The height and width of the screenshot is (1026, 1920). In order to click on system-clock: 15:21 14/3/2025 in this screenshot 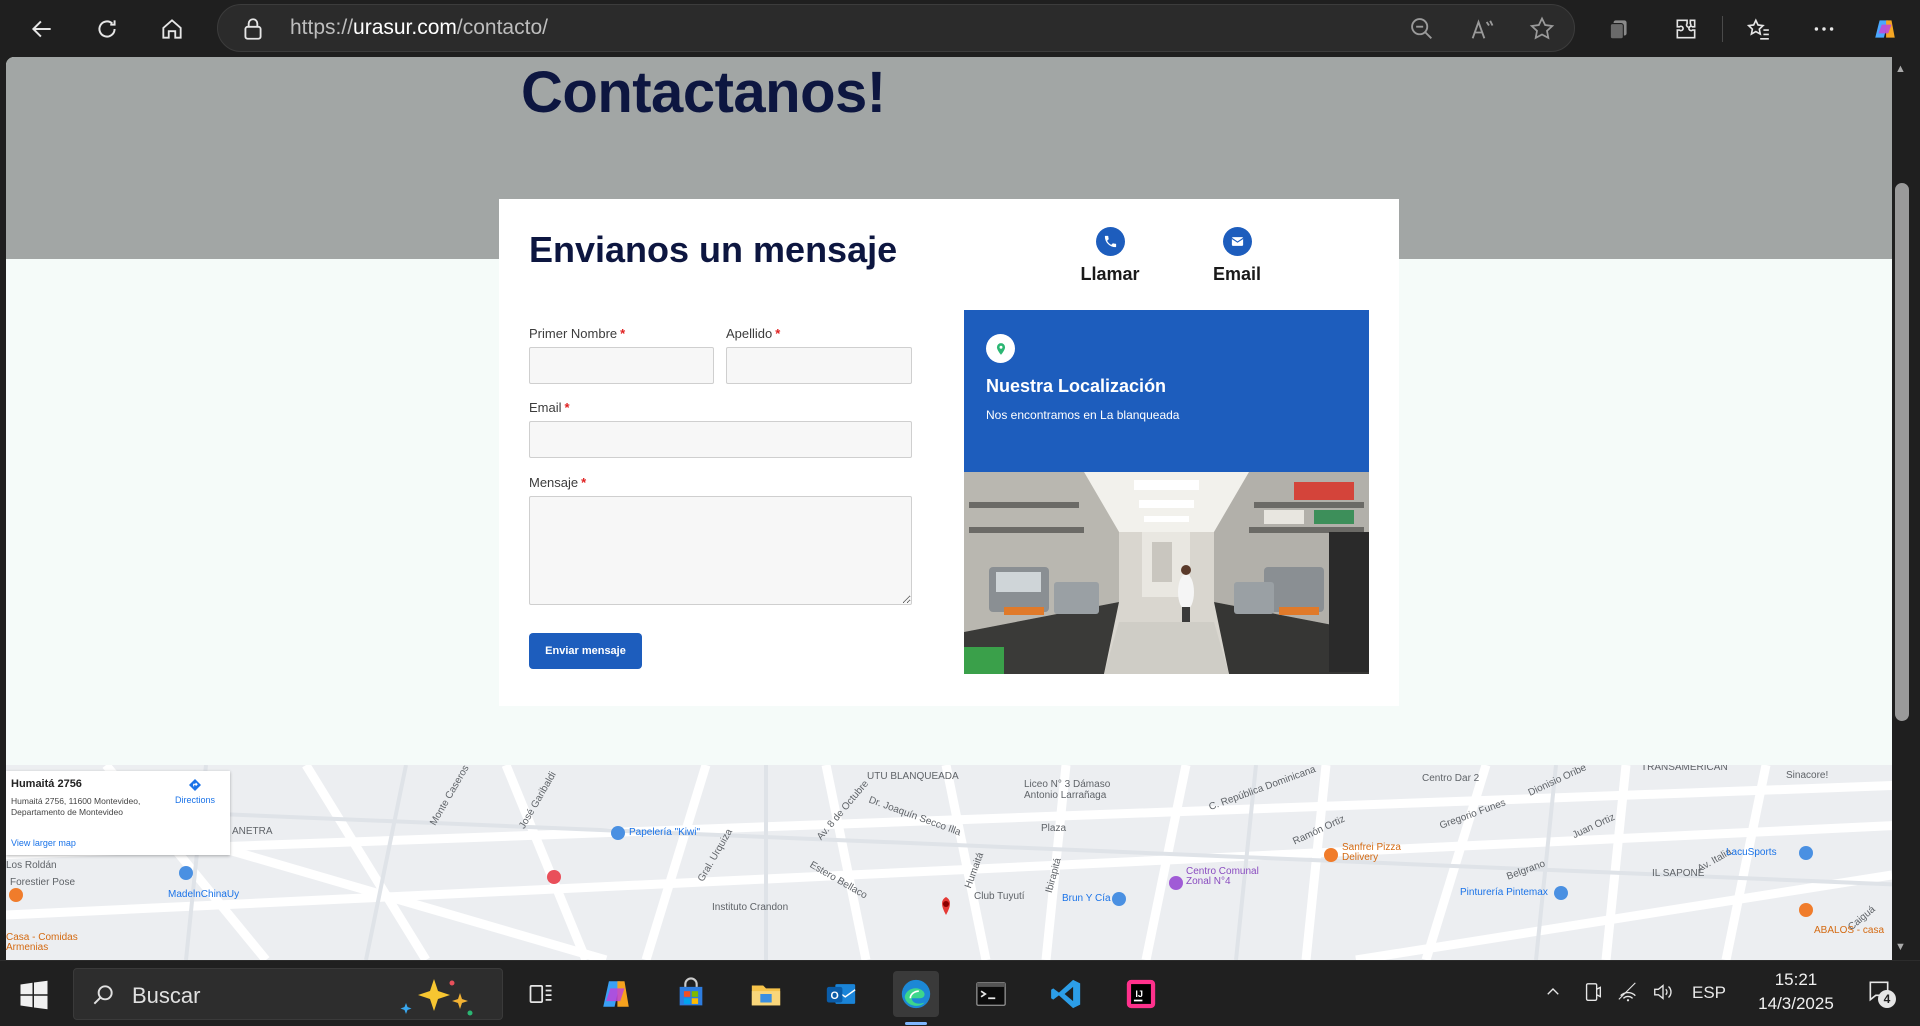, I will do `click(1796, 992)`.